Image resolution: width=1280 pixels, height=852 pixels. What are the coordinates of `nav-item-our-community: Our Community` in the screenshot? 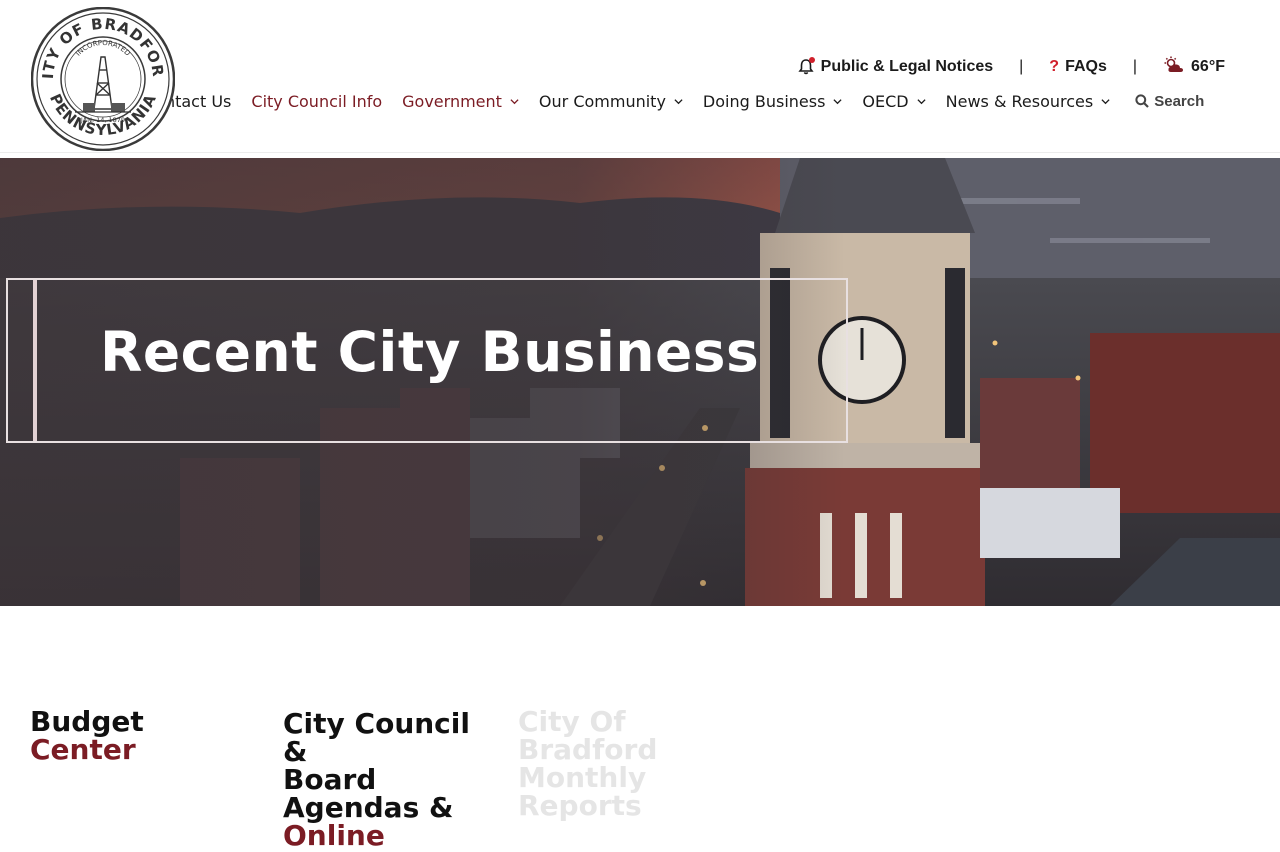 It's located at (611, 101).